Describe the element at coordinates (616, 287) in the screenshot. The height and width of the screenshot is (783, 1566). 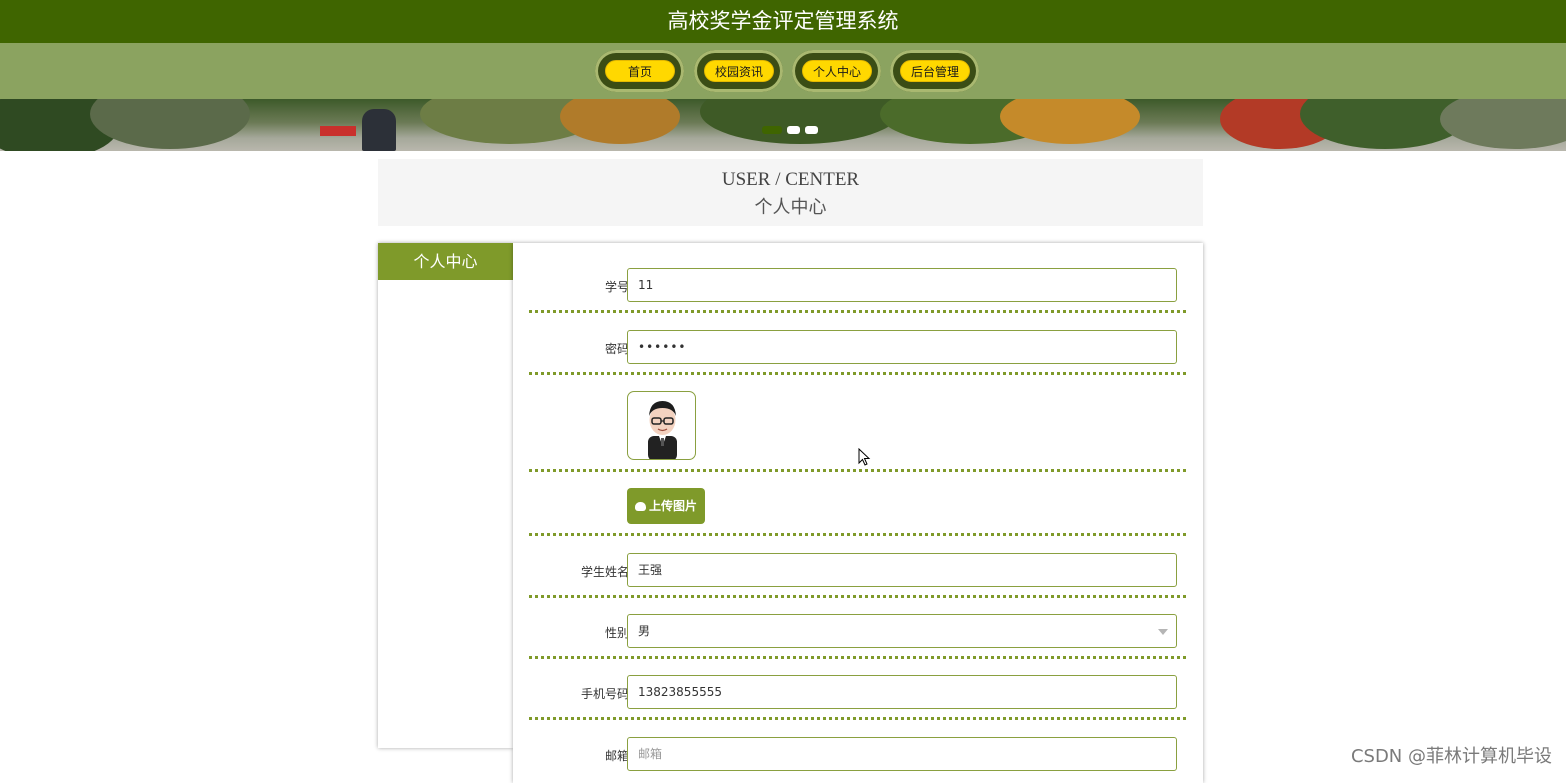
I see `student-id-label: 学号` at that location.